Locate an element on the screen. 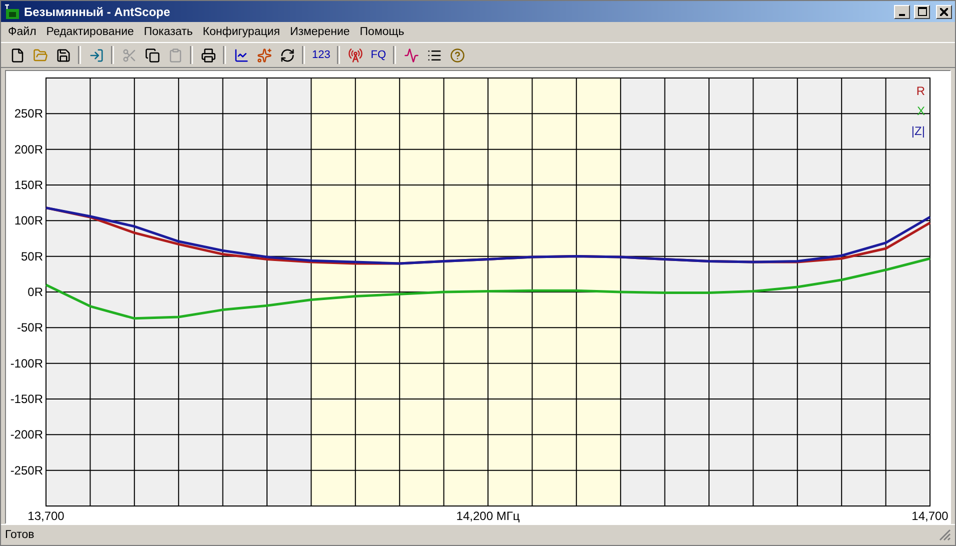 Image resolution: width=956 pixels, height=546 pixels. maximize-button is located at coordinates (922, 11).